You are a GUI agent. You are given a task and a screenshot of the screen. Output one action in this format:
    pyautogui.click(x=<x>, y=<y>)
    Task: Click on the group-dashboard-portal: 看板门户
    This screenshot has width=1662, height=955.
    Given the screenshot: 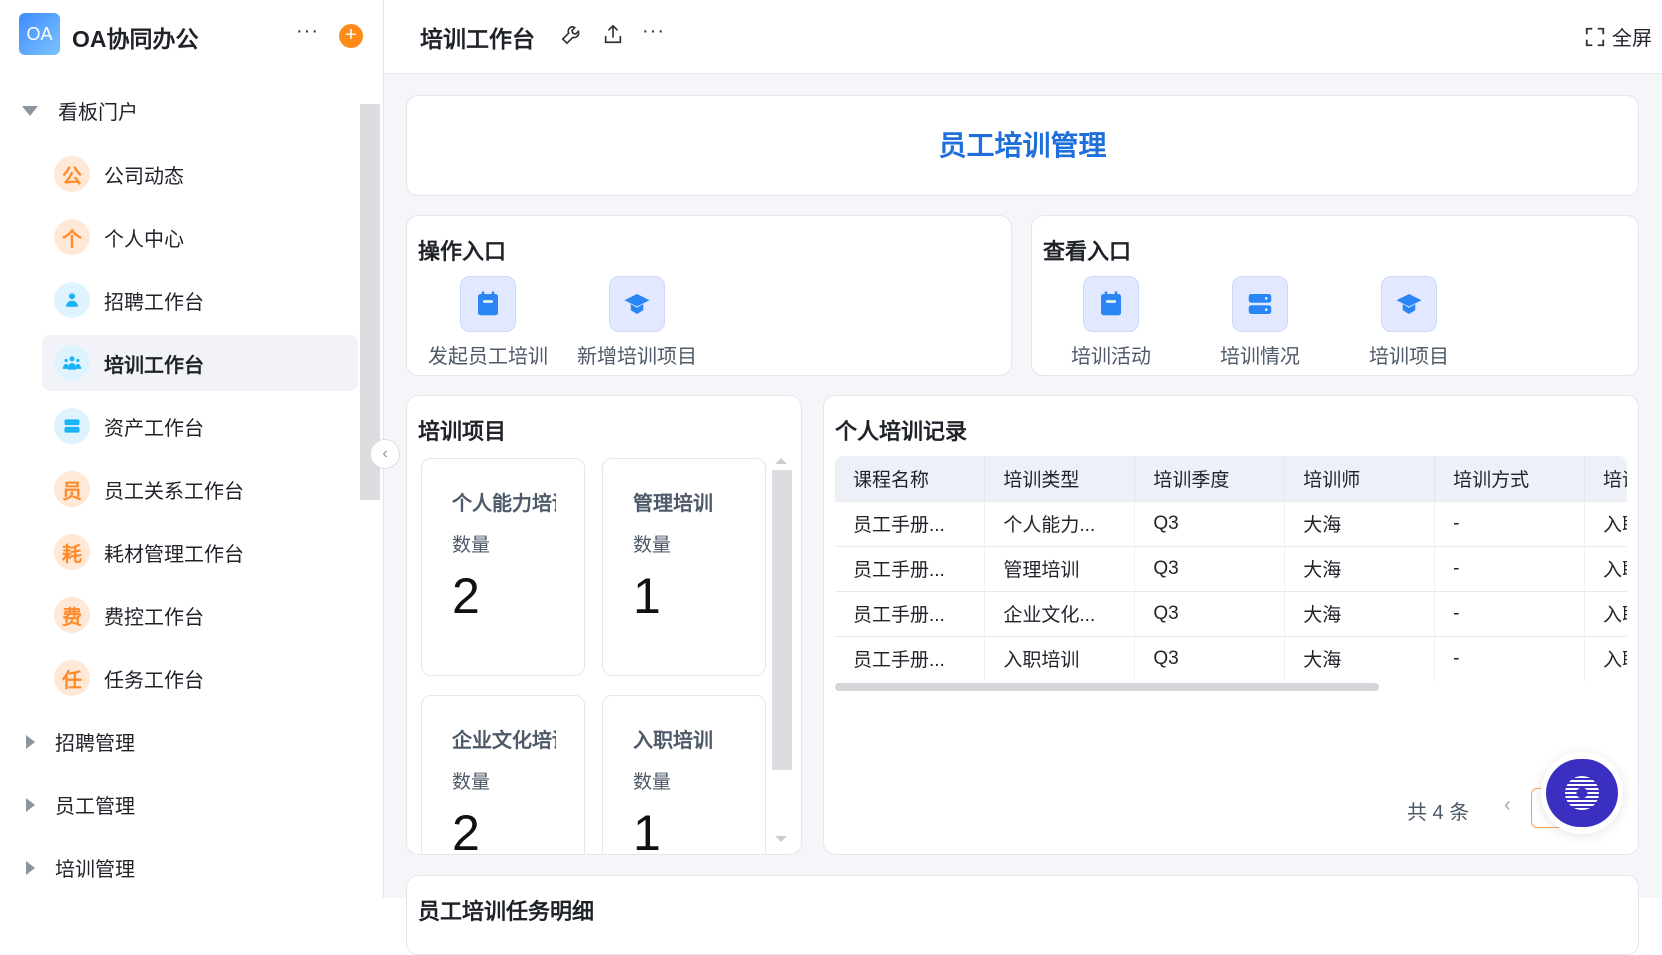 What is the action you would take?
    pyautogui.click(x=80, y=110)
    